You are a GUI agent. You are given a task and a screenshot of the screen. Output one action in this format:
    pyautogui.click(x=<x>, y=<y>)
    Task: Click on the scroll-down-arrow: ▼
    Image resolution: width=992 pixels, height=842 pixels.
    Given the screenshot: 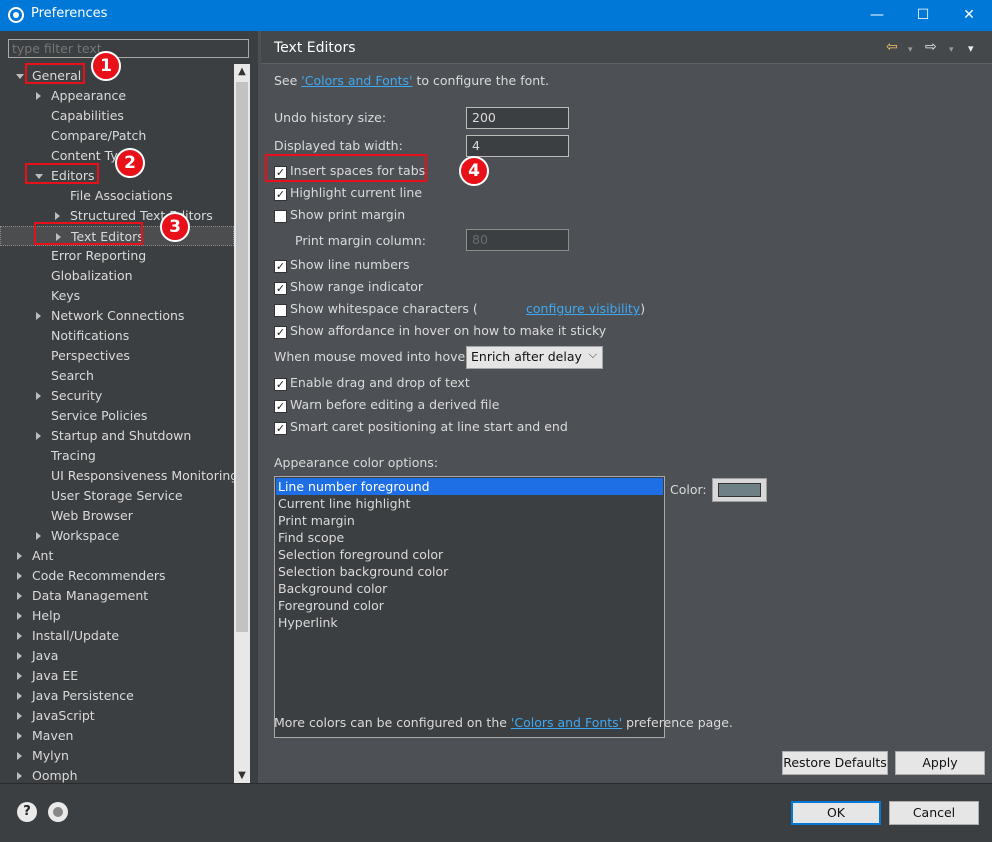 What is the action you would take?
    pyautogui.click(x=242, y=776)
    